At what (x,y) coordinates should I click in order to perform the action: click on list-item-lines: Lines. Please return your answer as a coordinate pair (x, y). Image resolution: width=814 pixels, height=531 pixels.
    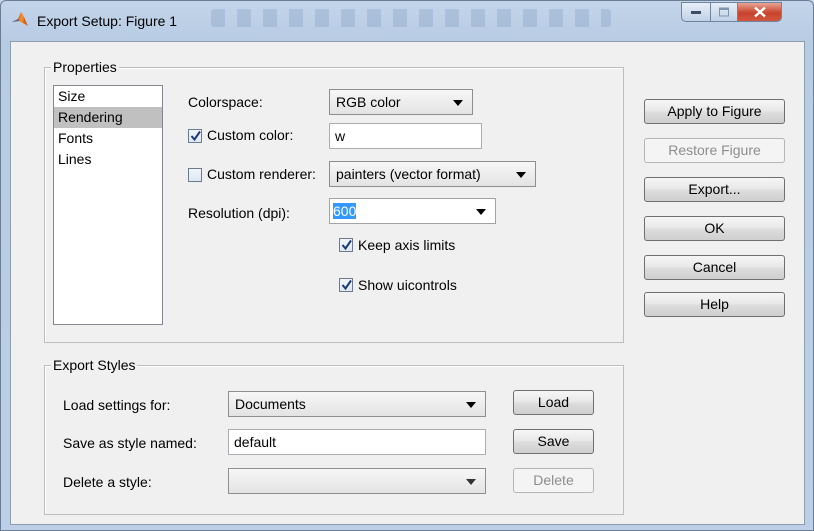
    Looking at the image, I should click on (108, 159).